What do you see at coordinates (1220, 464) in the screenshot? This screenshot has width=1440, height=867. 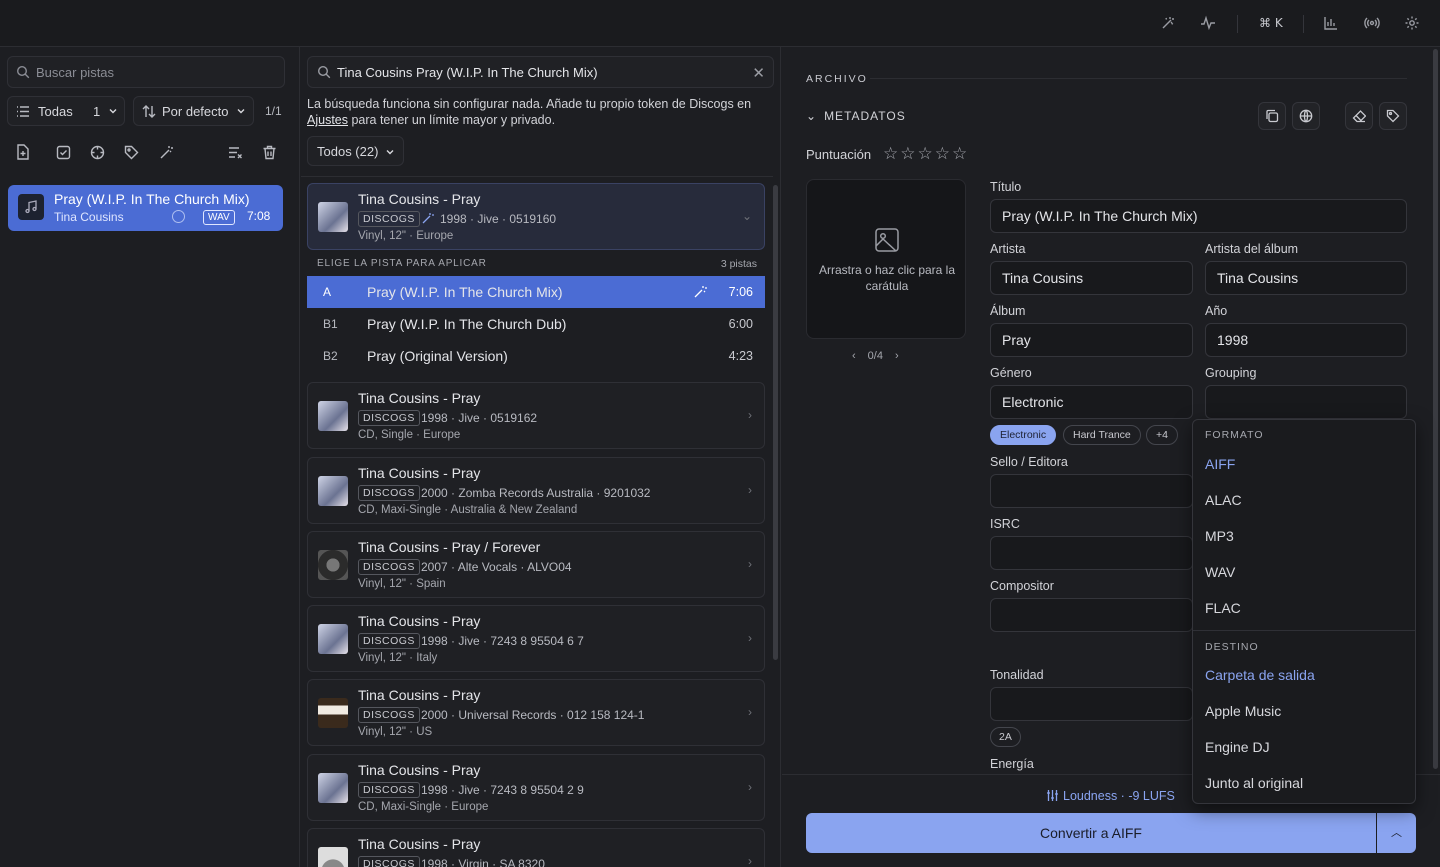 I see `format-option-aiff: AIFF` at bounding box center [1220, 464].